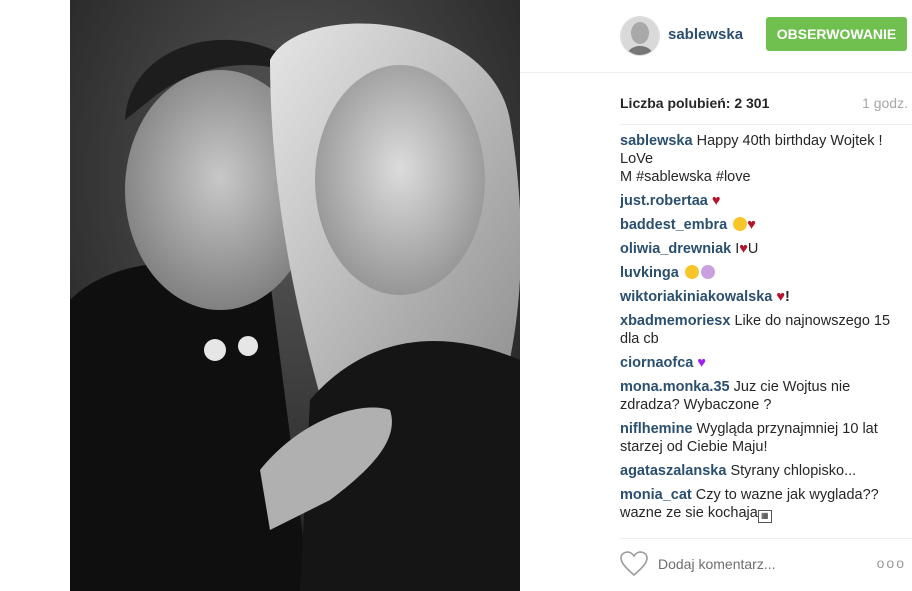  What do you see at coordinates (762, 225) in the screenshot?
I see `list-item: baddest_embra ♥` at bounding box center [762, 225].